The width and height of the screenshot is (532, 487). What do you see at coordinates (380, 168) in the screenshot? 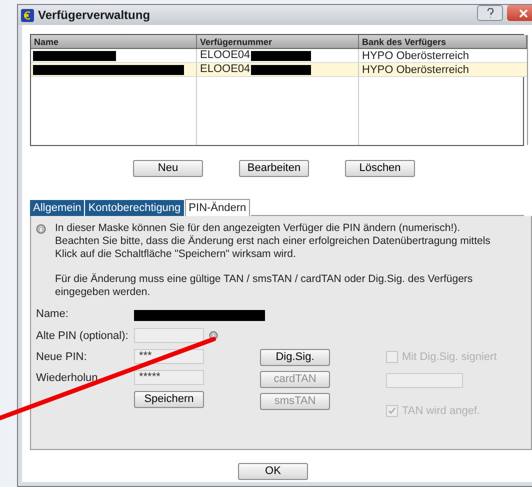
I see `button: Löschen` at bounding box center [380, 168].